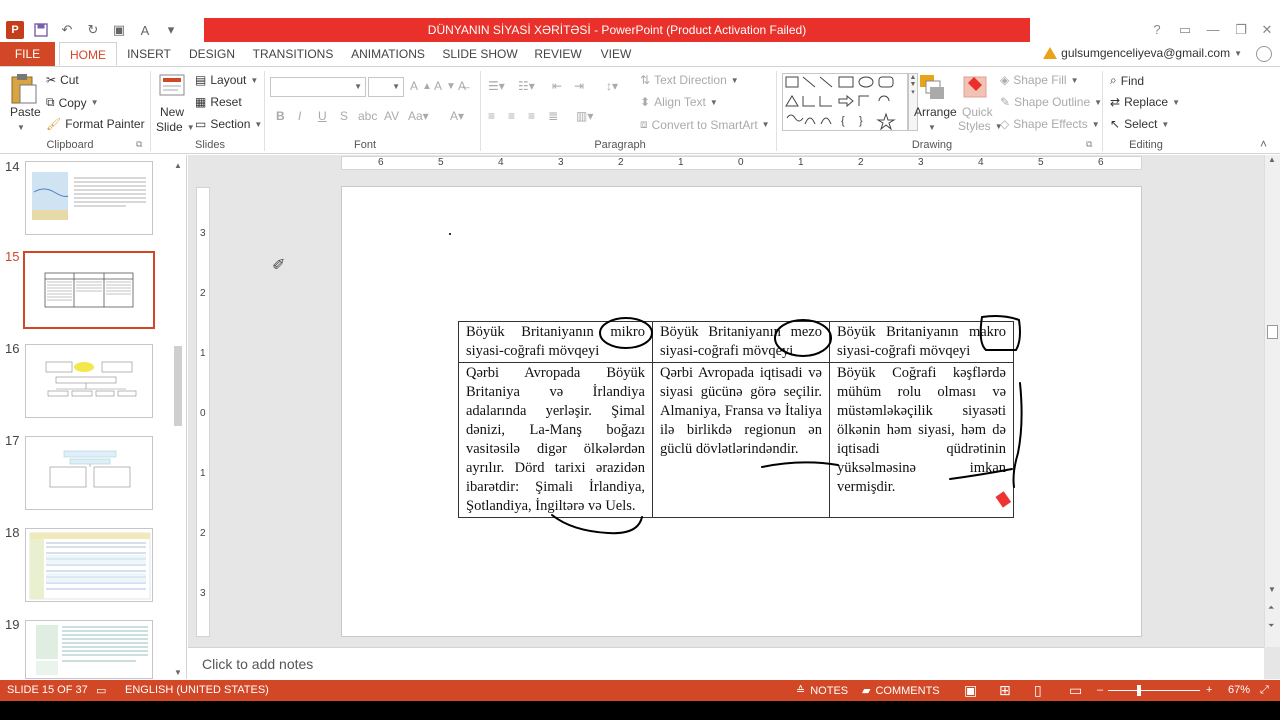 The width and height of the screenshot is (1280, 720). What do you see at coordinates (1005, 690) in the screenshot?
I see `slide-sorter-icon: ⊞` at bounding box center [1005, 690].